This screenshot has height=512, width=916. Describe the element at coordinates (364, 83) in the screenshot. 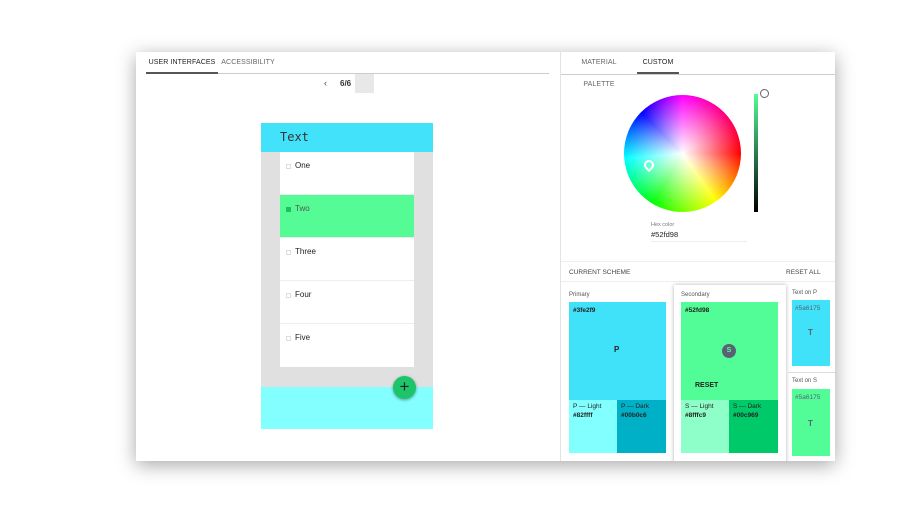

I see `next-page-button` at that location.